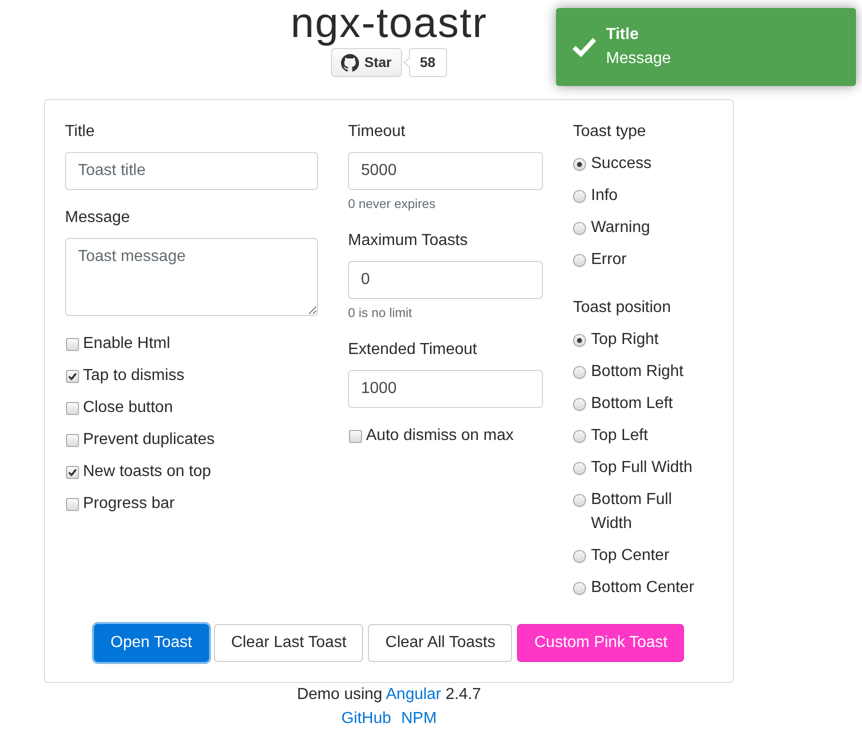 The width and height of the screenshot is (862, 750). I want to click on help-text: 0 is no limit, so click(380, 313).